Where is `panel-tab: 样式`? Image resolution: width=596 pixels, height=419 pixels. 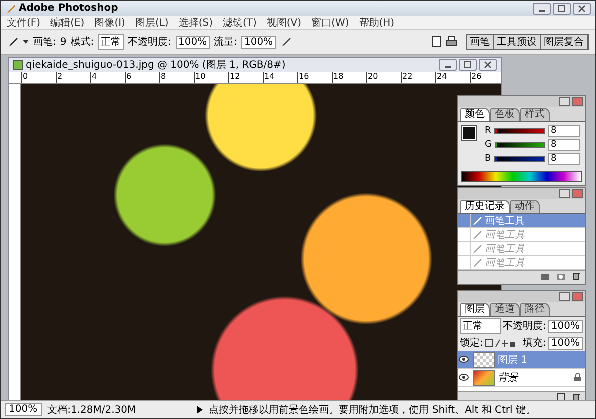
panel-tab: 样式 is located at coordinates (535, 114).